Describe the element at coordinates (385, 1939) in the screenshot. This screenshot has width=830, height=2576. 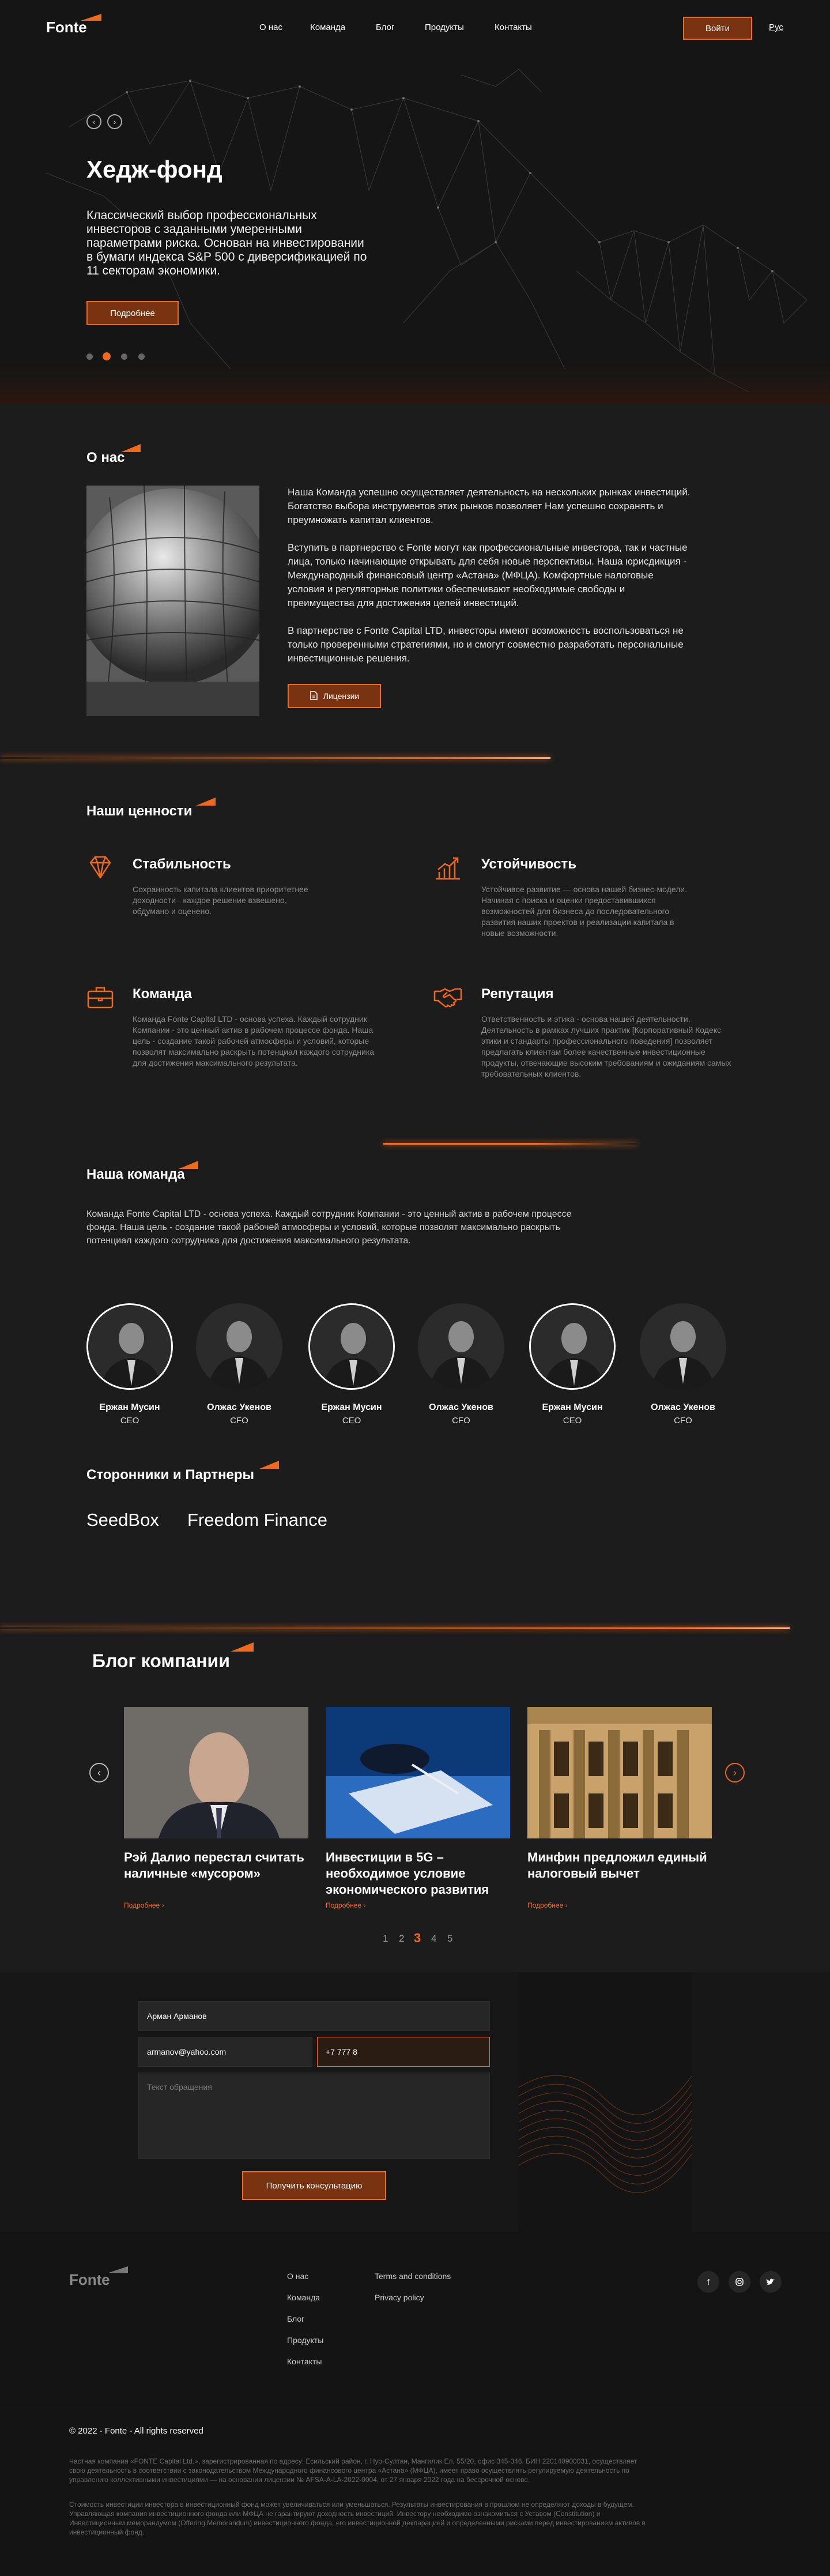
I see `pagination-page: 1` at that location.